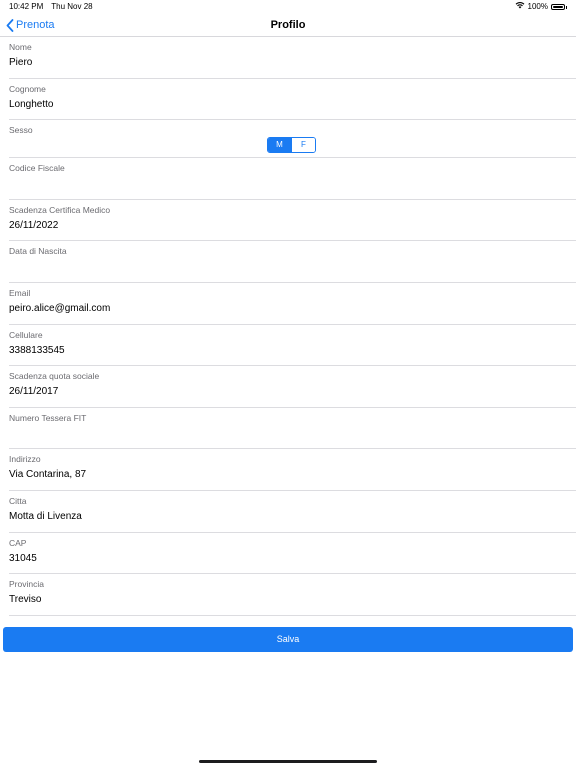  Describe the element at coordinates (21, 130) in the screenshot. I see `sesso-label: Sesso` at that location.